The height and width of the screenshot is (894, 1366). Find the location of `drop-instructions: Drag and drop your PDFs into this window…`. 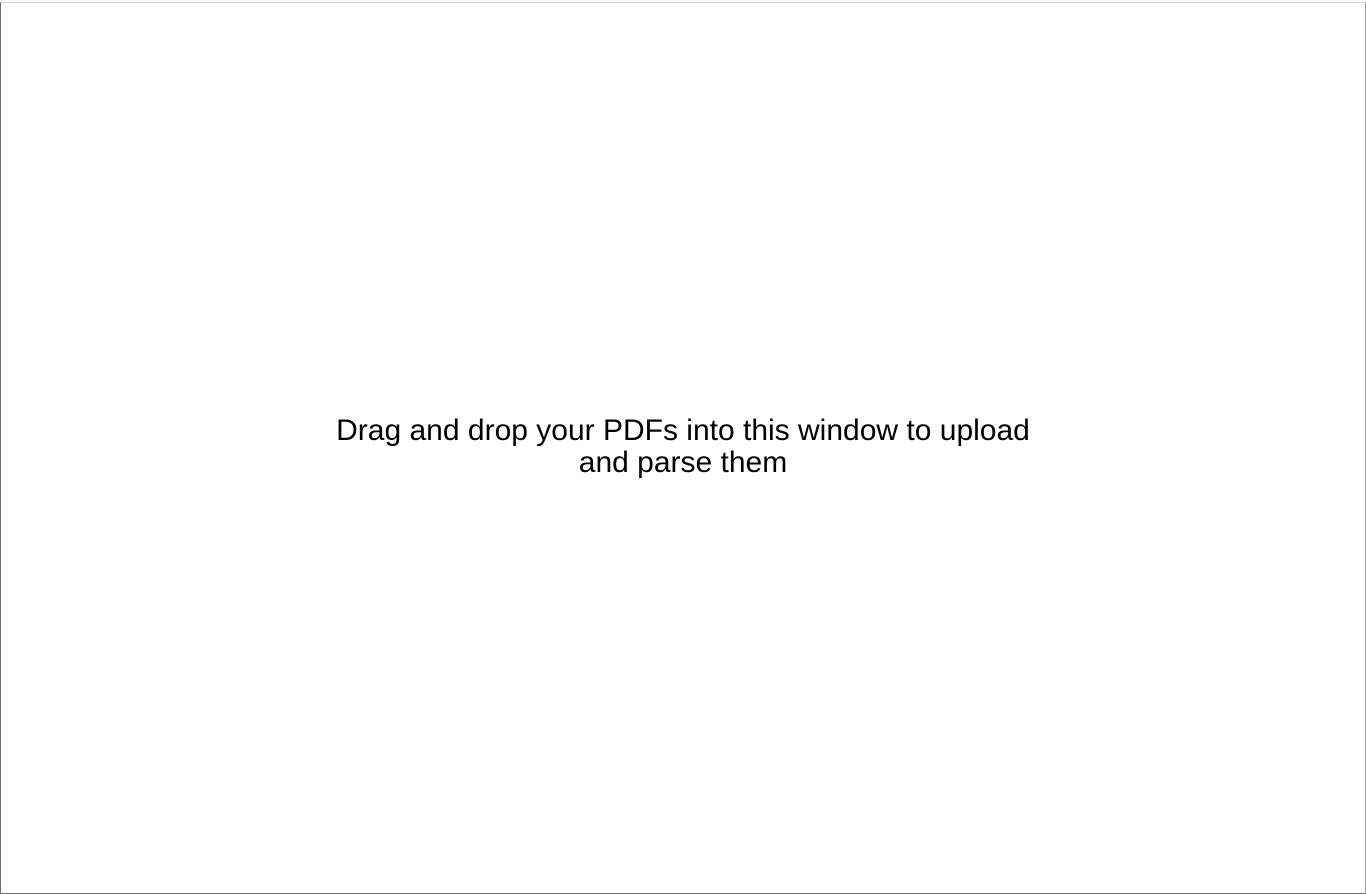

drop-instructions: Drag and drop your PDFs into this window… is located at coordinates (683, 447).